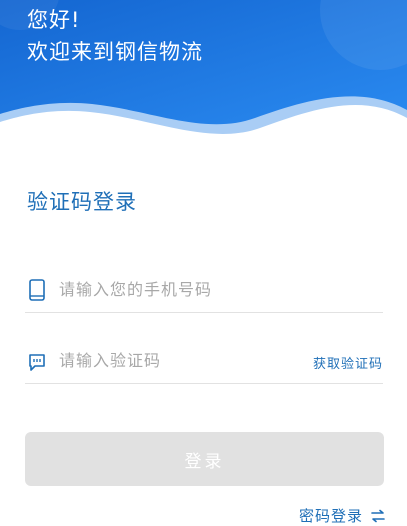 The image size is (407, 526). Describe the element at coordinates (348, 362) in the screenshot. I see `get-code-button: 获取验证码` at that location.